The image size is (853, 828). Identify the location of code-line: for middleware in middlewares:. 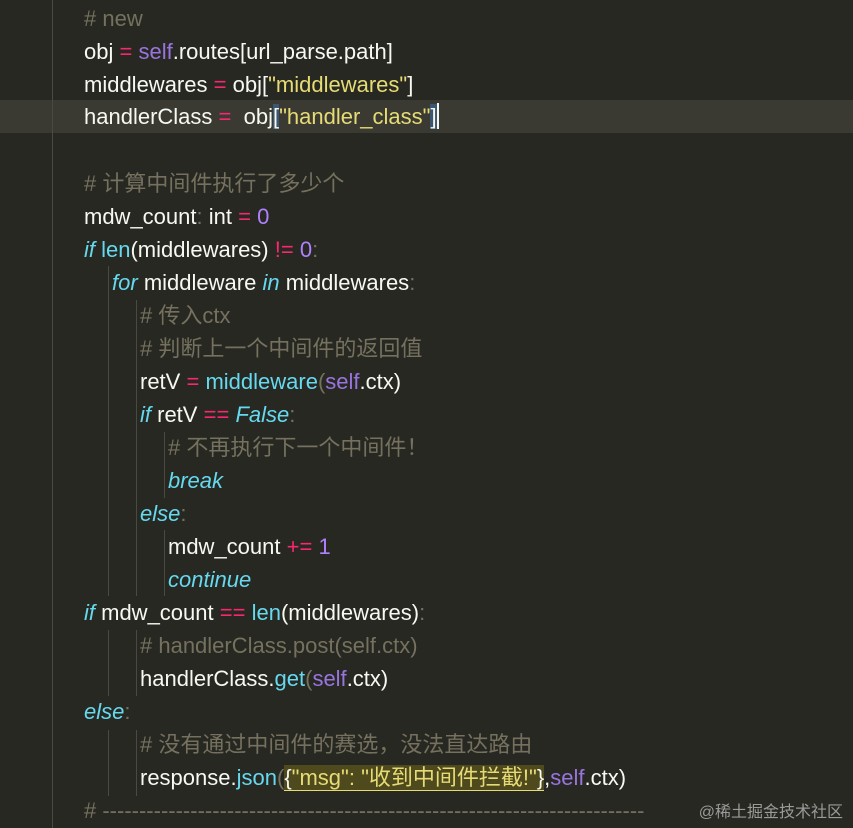
(263, 282).